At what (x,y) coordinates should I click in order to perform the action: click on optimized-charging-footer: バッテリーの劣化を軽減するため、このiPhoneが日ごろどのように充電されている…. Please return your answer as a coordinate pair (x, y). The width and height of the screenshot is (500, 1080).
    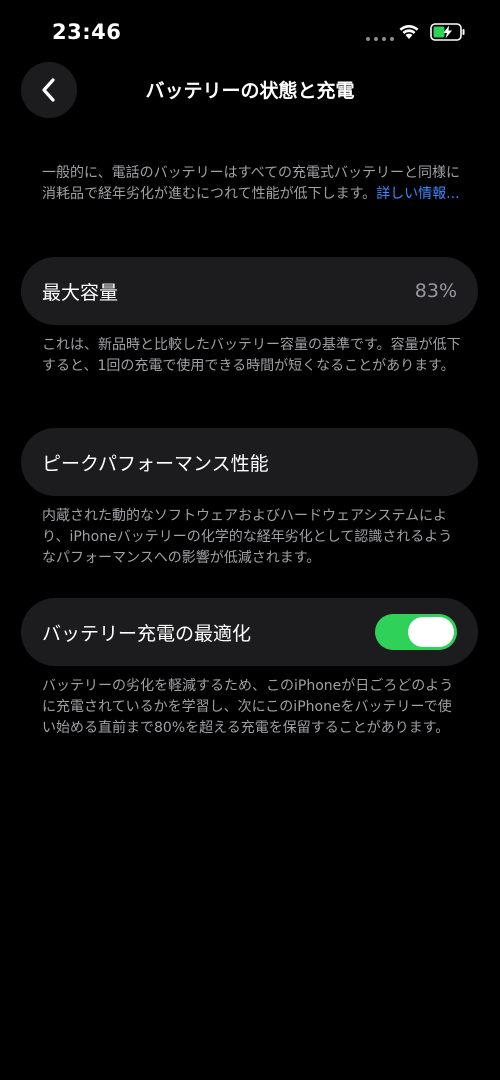
    Looking at the image, I should click on (248, 707).